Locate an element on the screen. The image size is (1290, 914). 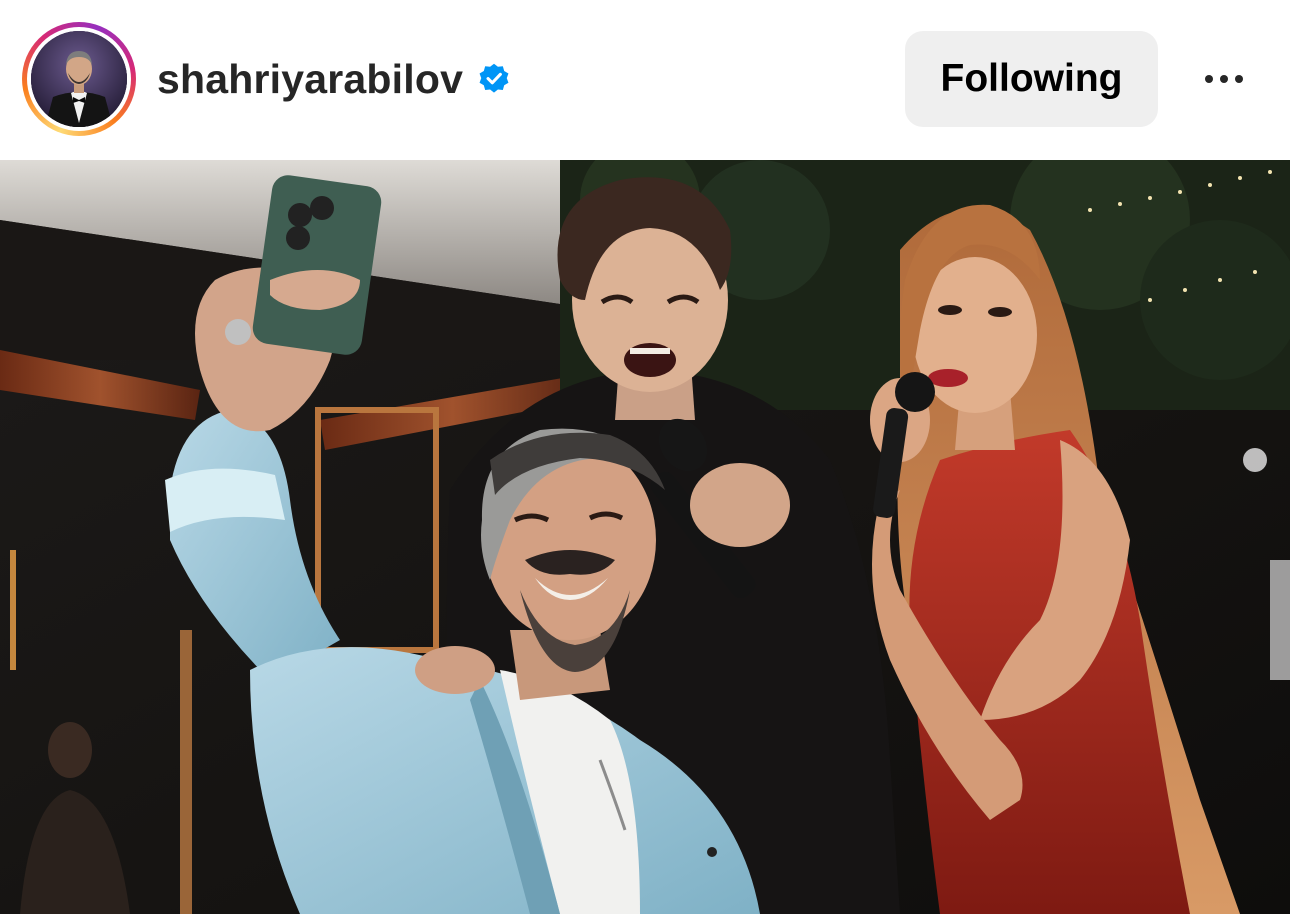
more-options-icon is located at coordinates (1224, 79).